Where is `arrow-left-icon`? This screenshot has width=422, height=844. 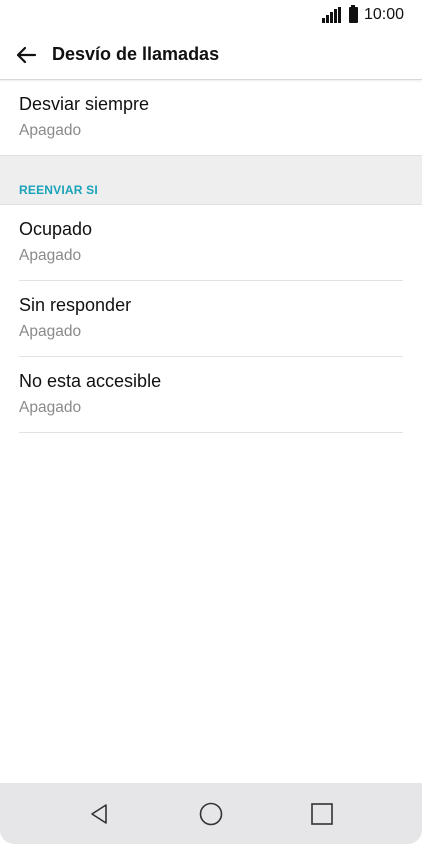
arrow-left-icon is located at coordinates (26, 54).